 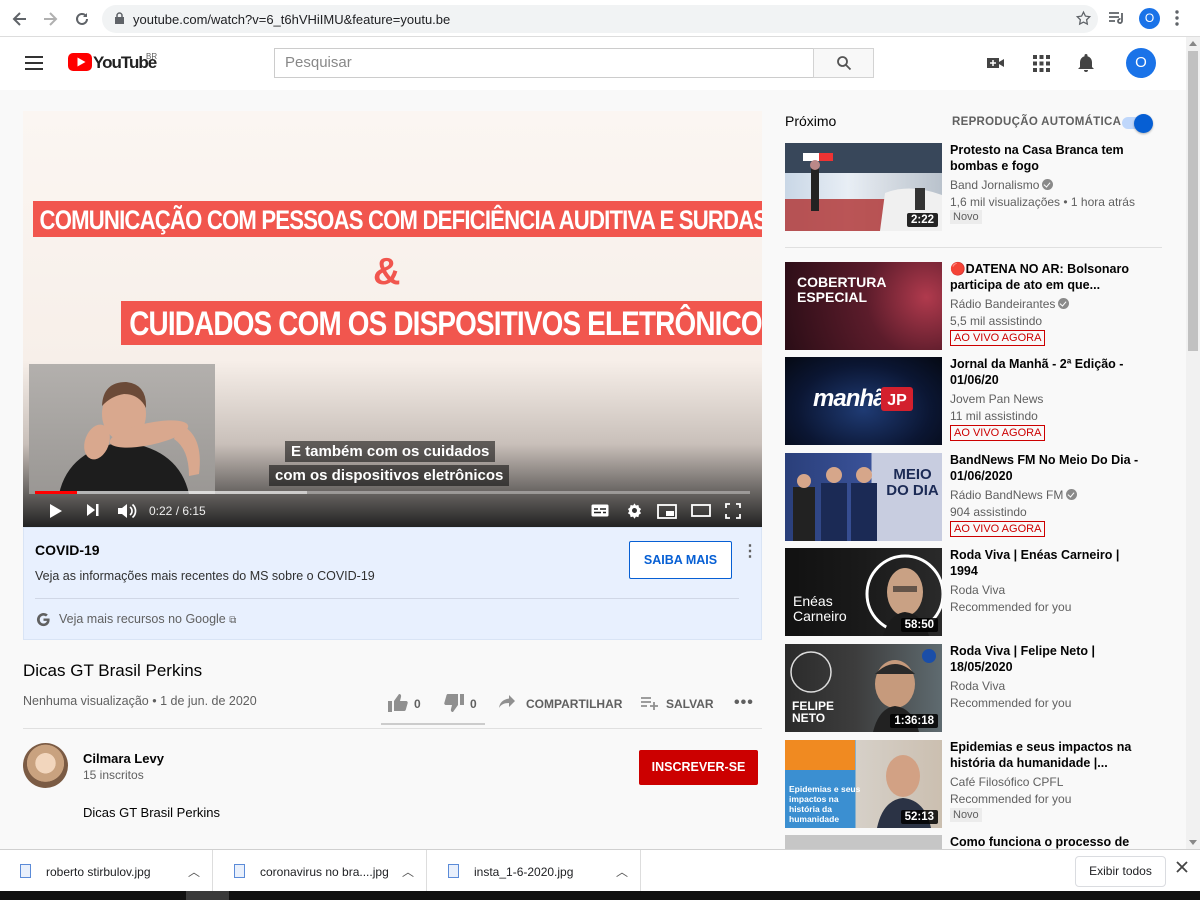 What do you see at coordinates (534, 871) in the screenshot?
I see `download-item: insta_1-6-2020.jpg ︿` at bounding box center [534, 871].